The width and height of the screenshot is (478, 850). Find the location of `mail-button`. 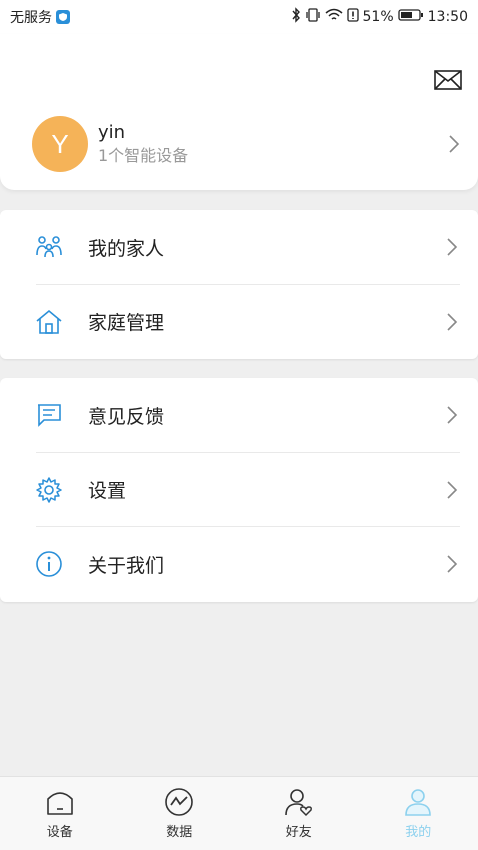

mail-button is located at coordinates (448, 80).